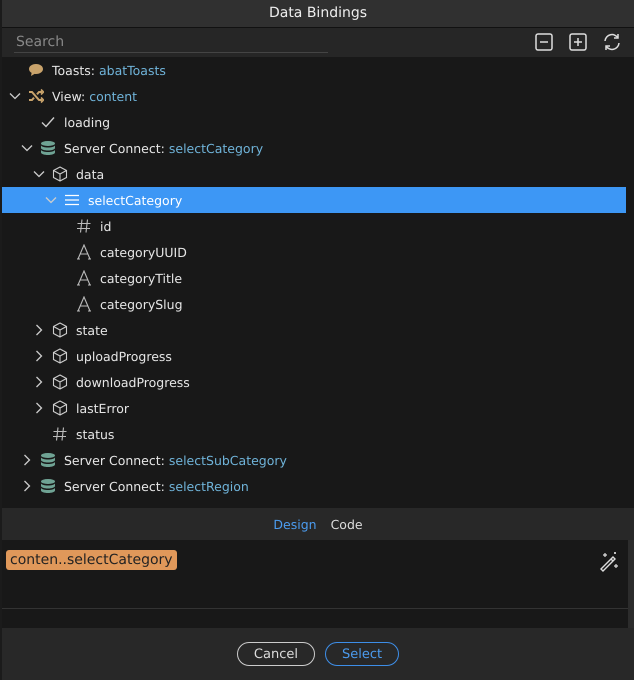  What do you see at coordinates (314, 174) in the screenshot?
I see `tree-item: data` at bounding box center [314, 174].